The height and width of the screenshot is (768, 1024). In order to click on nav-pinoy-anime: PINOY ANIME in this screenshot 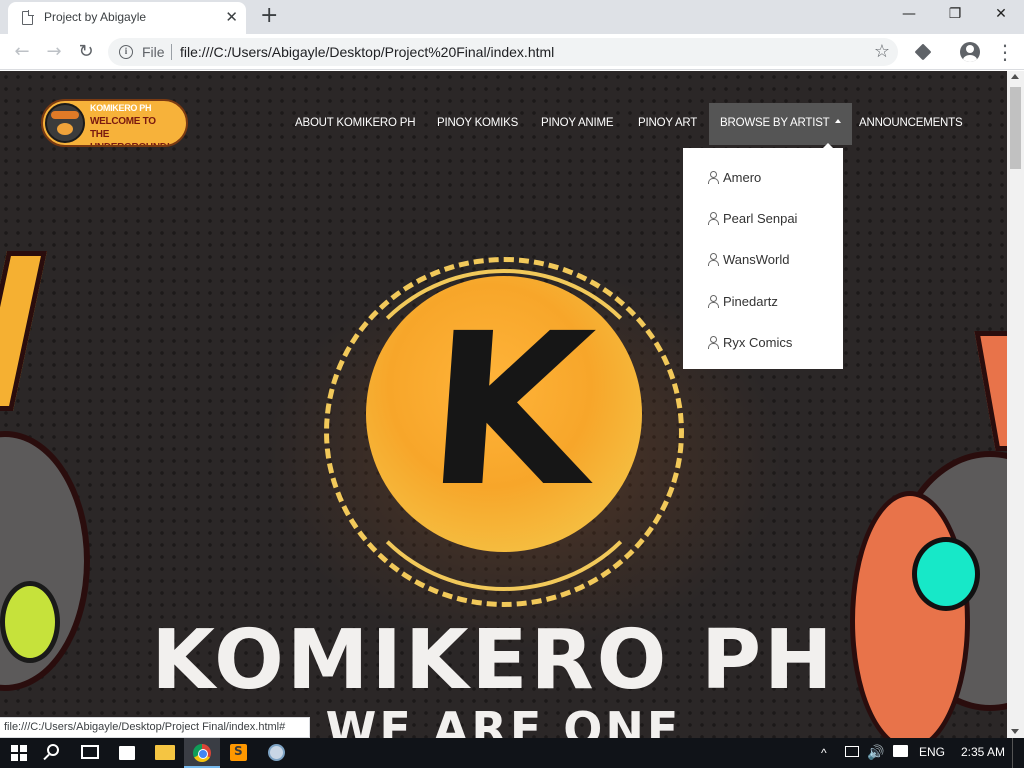, I will do `click(577, 124)`.